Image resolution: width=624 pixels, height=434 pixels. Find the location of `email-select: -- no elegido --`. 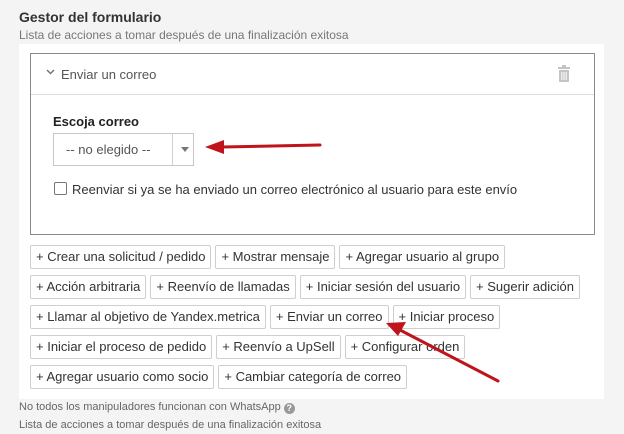

email-select: -- no elegido -- is located at coordinates (123, 149).